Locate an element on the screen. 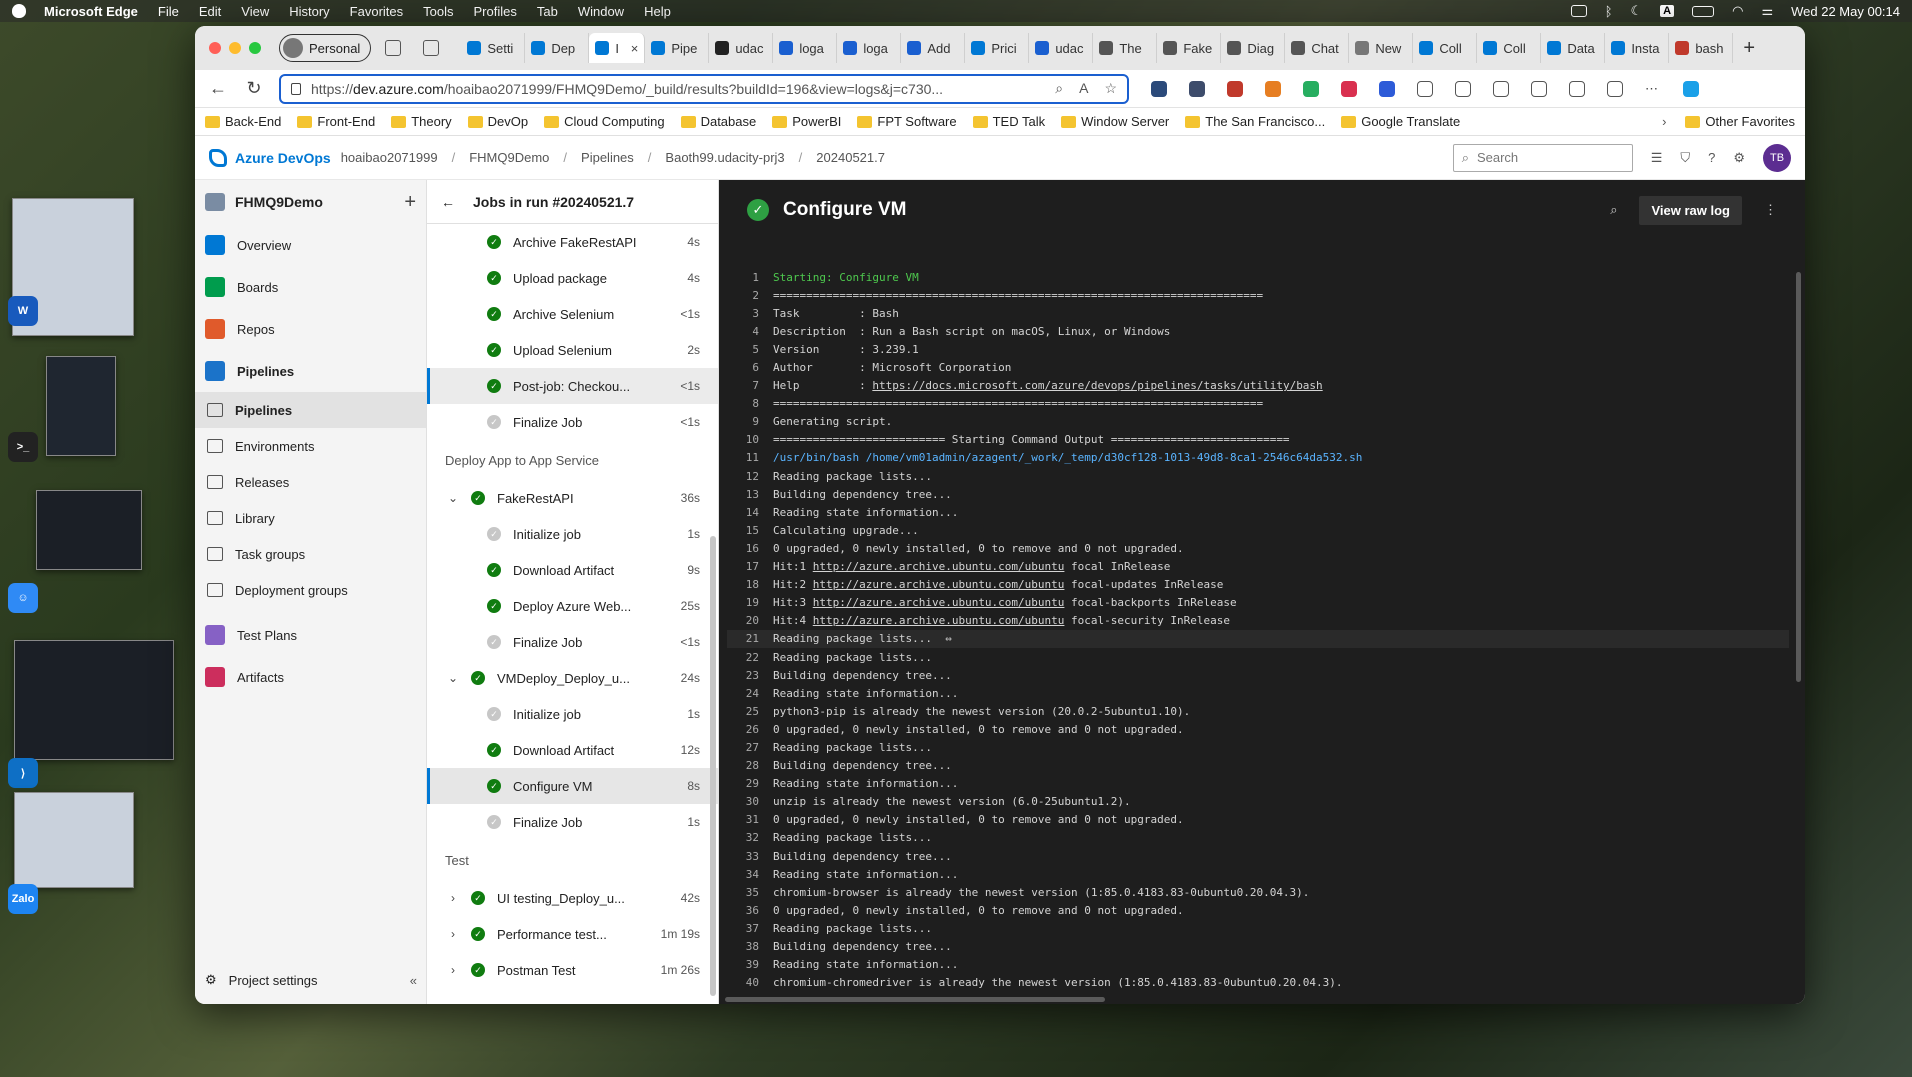 This screenshot has width=1912, height=1077. copilot-icon is located at coordinates (1691, 88).